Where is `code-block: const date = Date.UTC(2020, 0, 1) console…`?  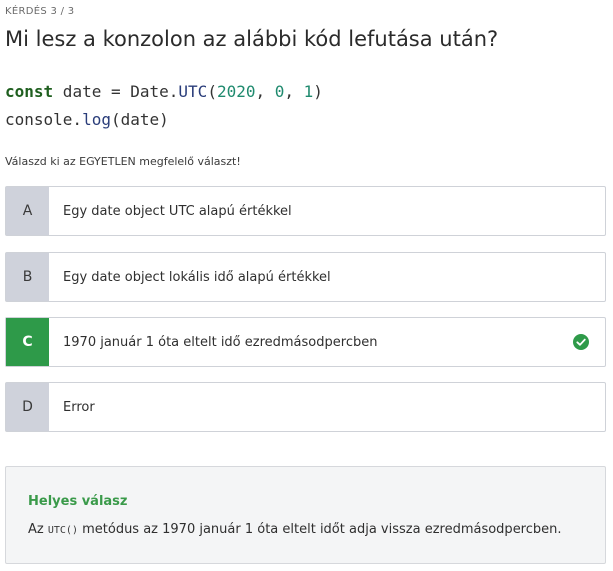
code-block: const date = Date.UTC(2020, 0, 1) console… is located at coordinates (164, 106).